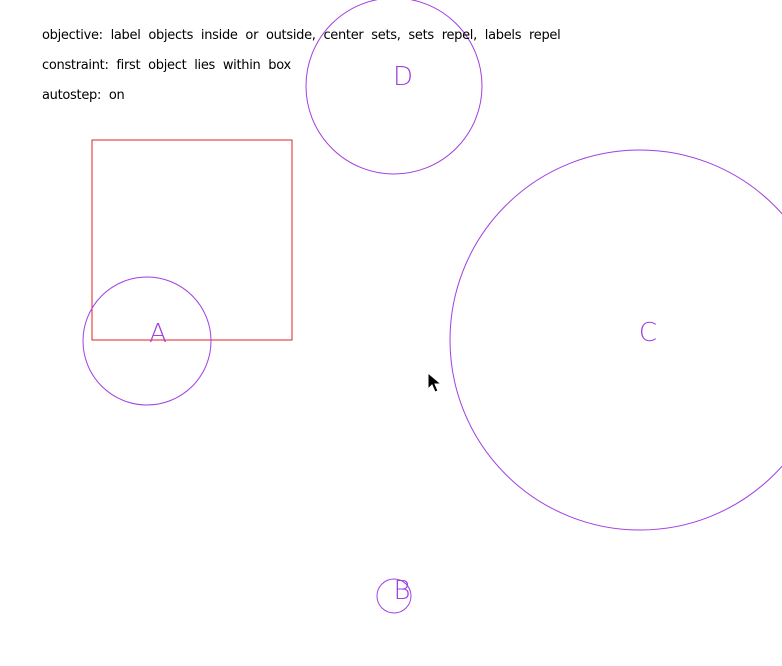 Image resolution: width=782 pixels, height=666 pixels. I want to click on set-label-d: D, so click(403, 77).